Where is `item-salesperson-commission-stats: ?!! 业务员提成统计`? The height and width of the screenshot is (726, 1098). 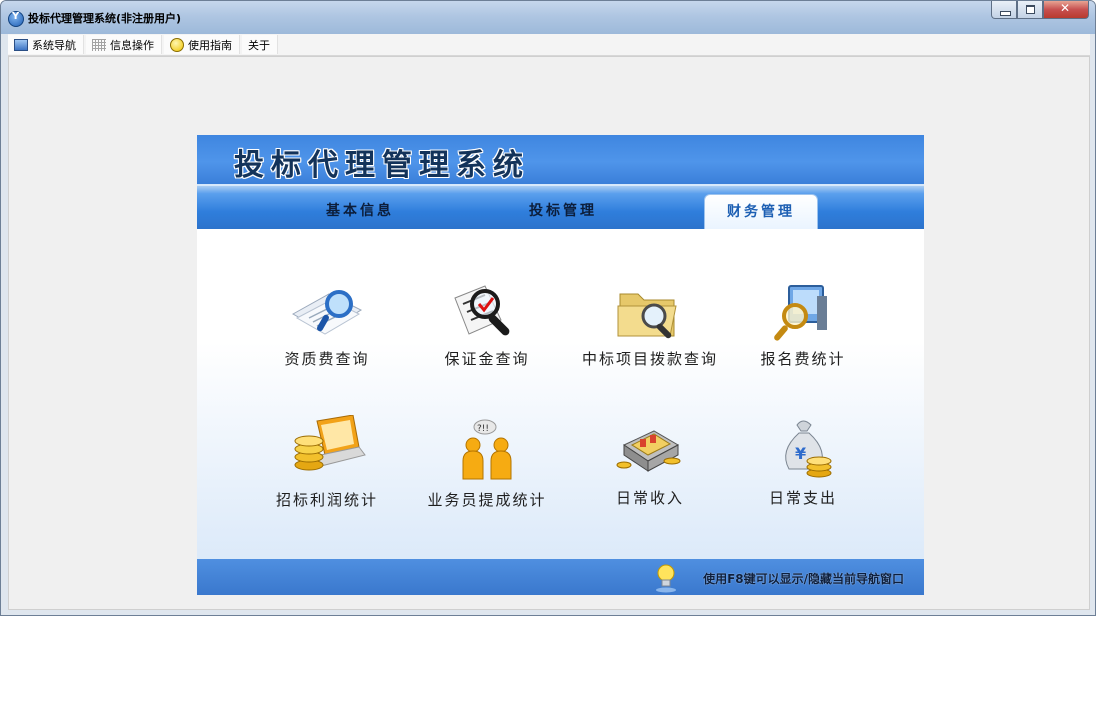
item-salesperson-commission-stats: ?!! 业务员提成统计 is located at coordinates (487, 465).